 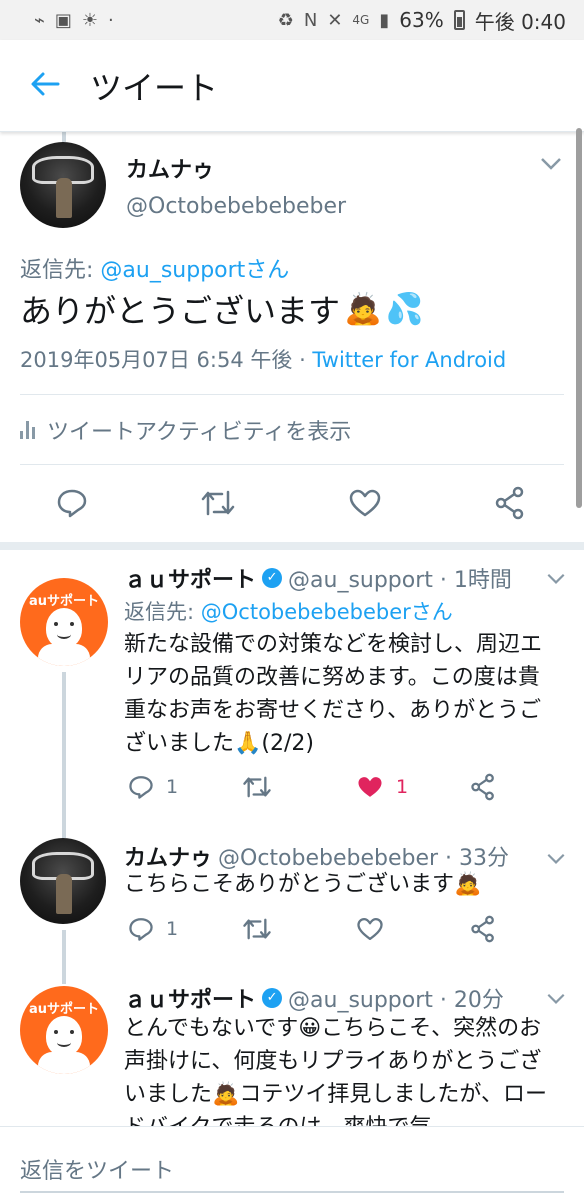 What do you see at coordinates (327, 612) in the screenshot?
I see `reply-to-mention: @Octobebebebeberさん` at bounding box center [327, 612].